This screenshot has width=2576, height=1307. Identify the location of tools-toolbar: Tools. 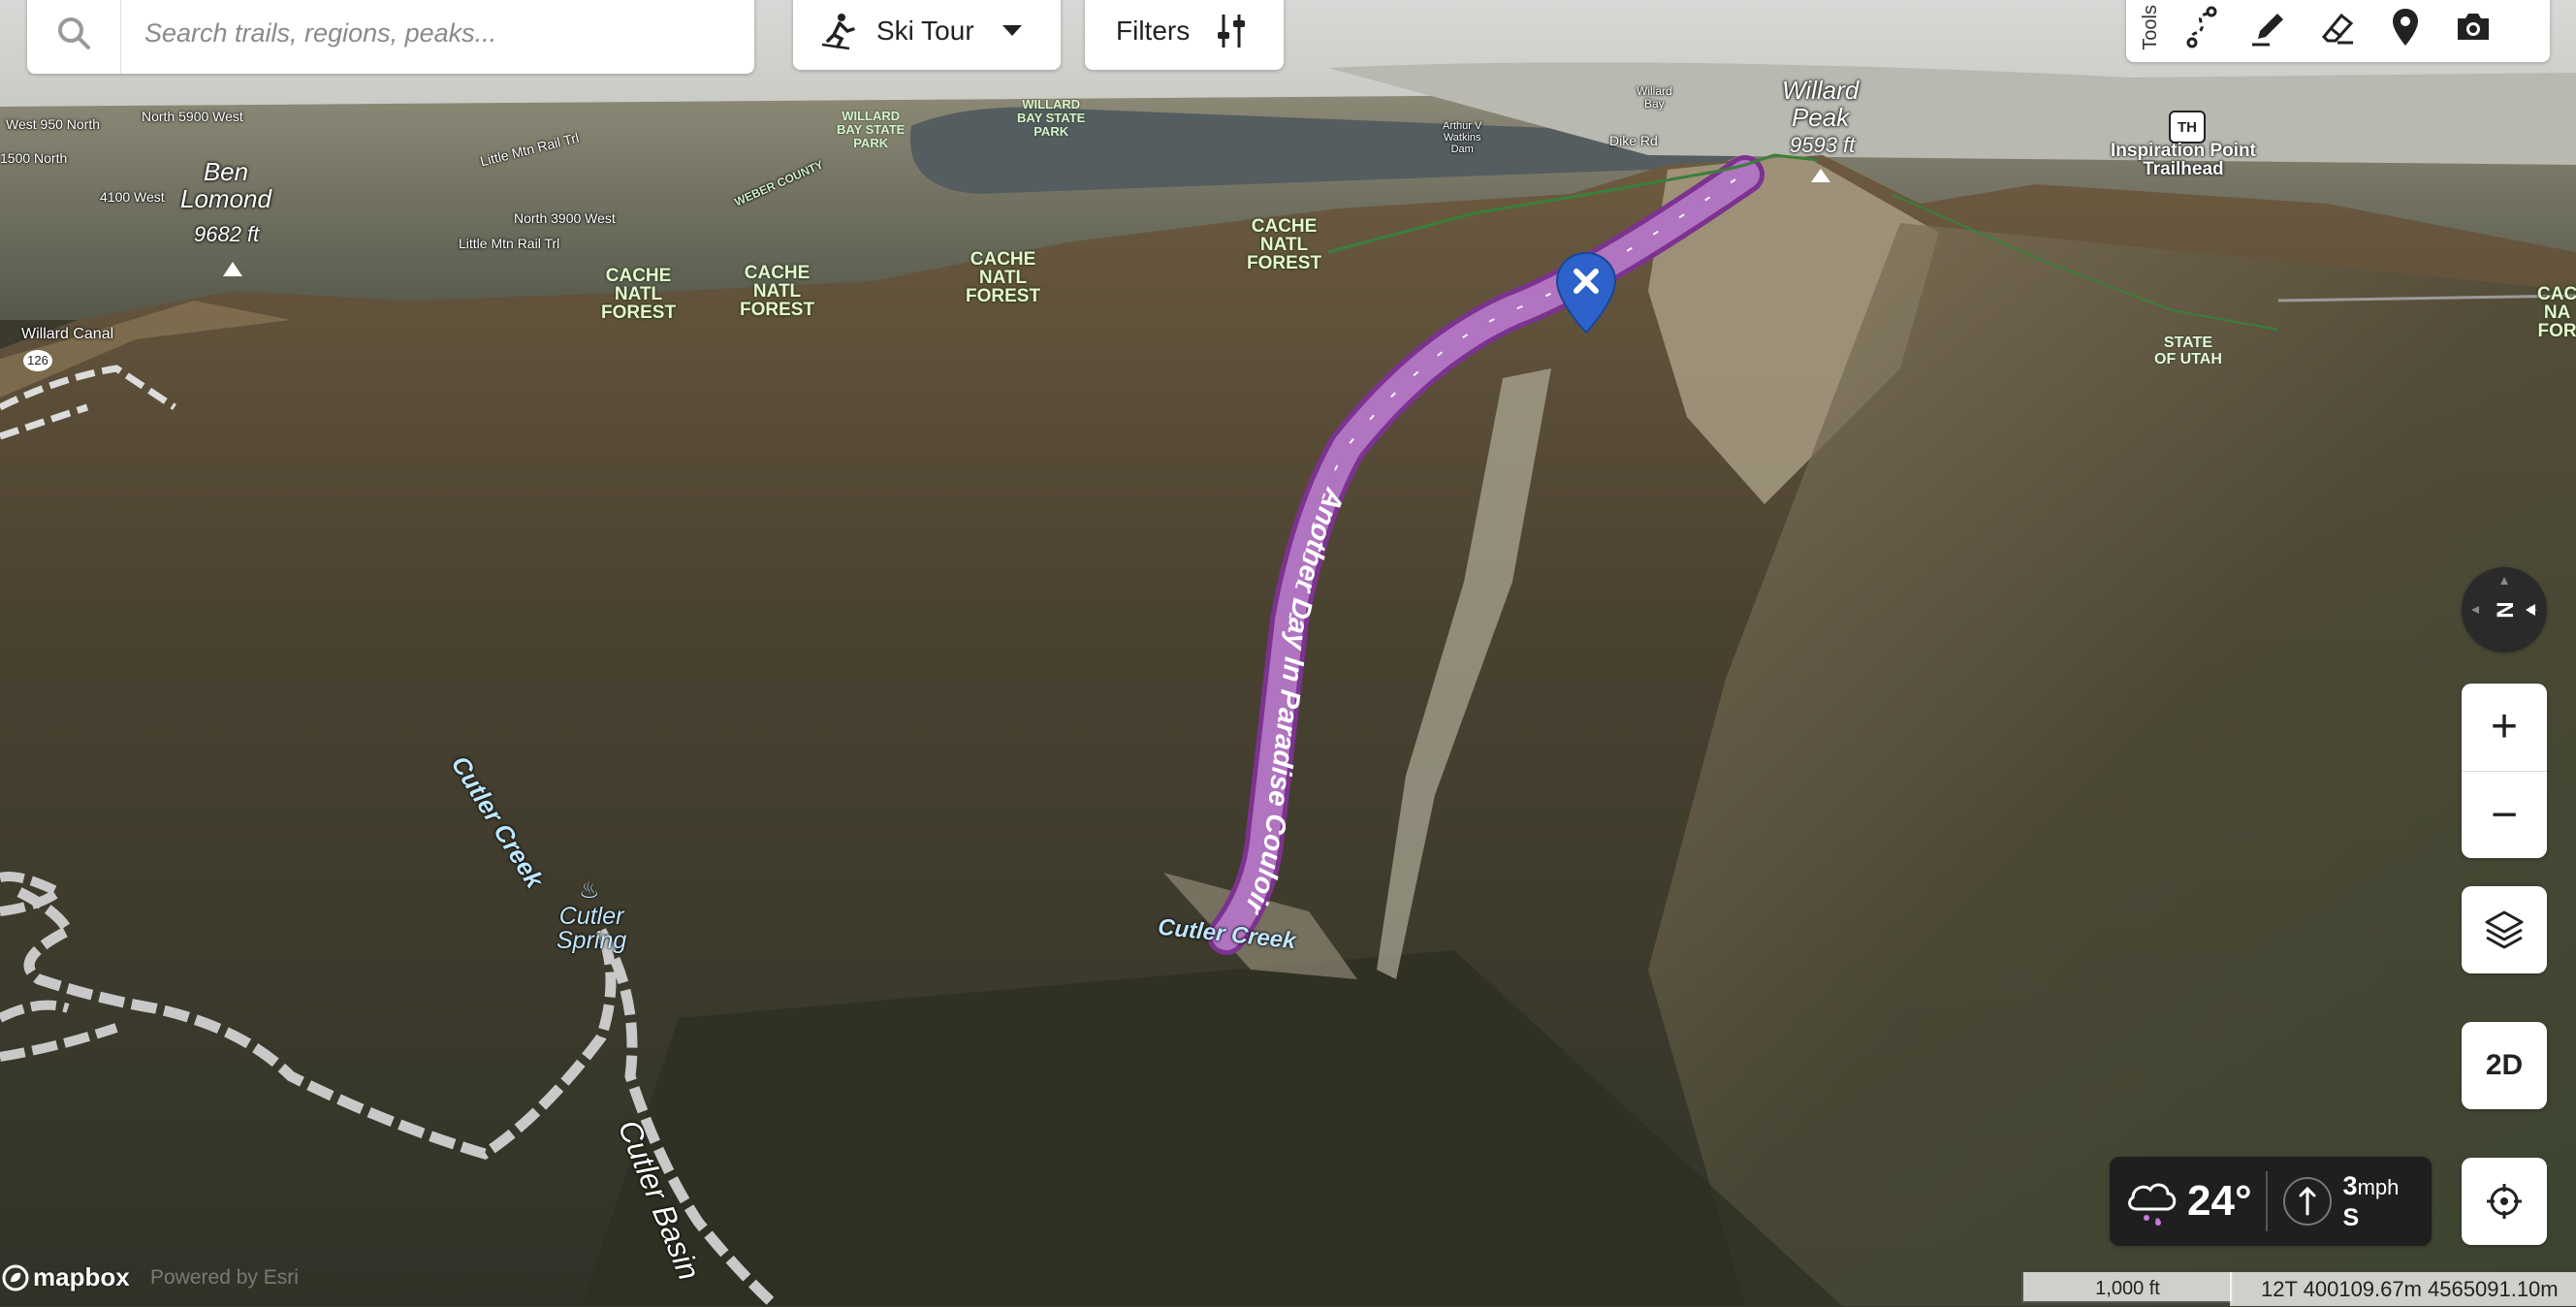
(2338, 31).